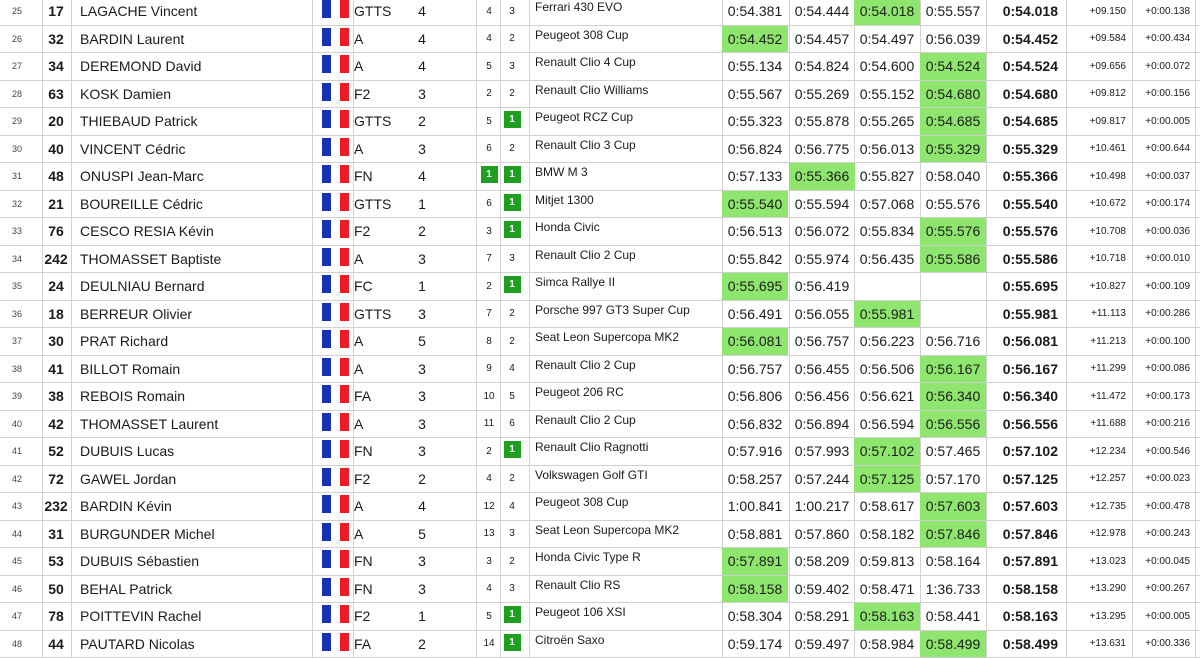 The height and width of the screenshot is (658, 1200). I want to click on gap-to-previous-cell: +0:00.036, so click(1162, 231).